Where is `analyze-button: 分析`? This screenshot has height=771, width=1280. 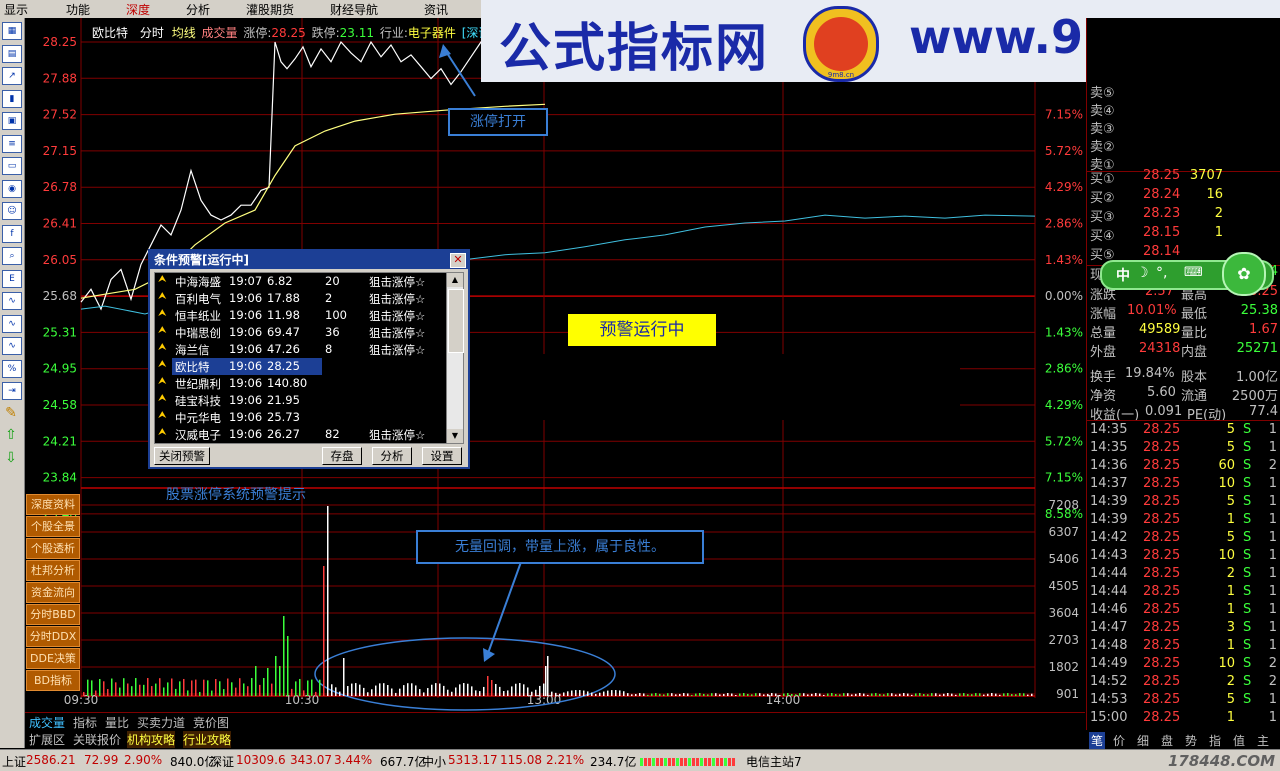
analyze-button: 分析 is located at coordinates (392, 456).